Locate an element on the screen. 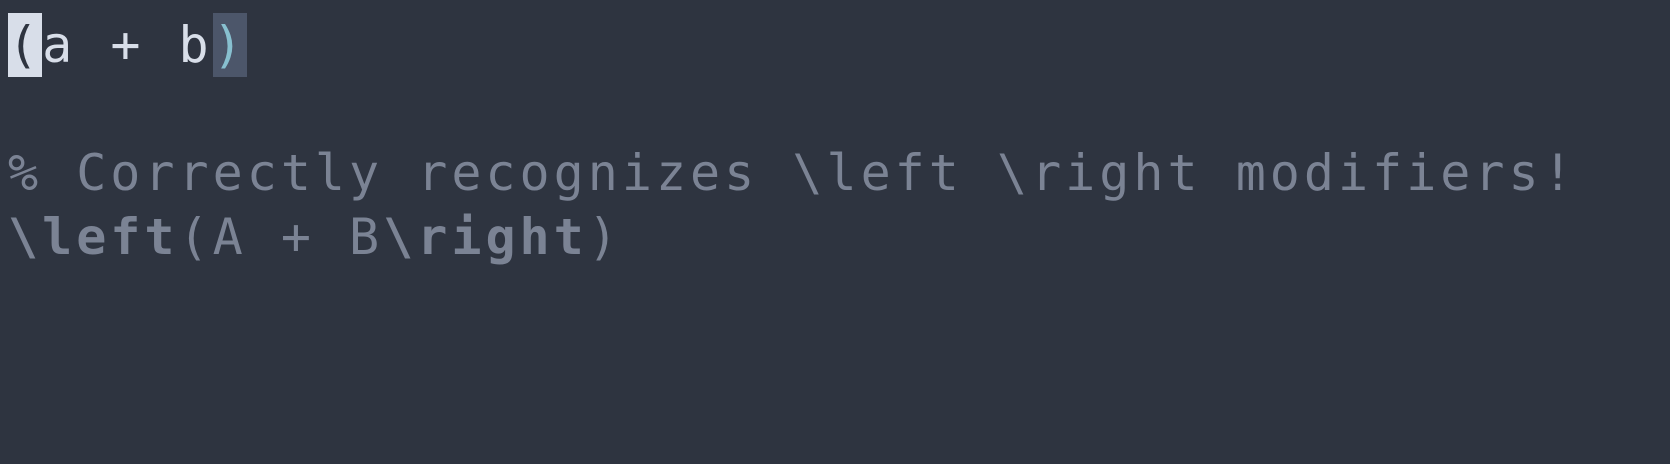 The width and height of the screenshot is (1670, 464). expression-text: A + B is located at coordinates (298, 237).